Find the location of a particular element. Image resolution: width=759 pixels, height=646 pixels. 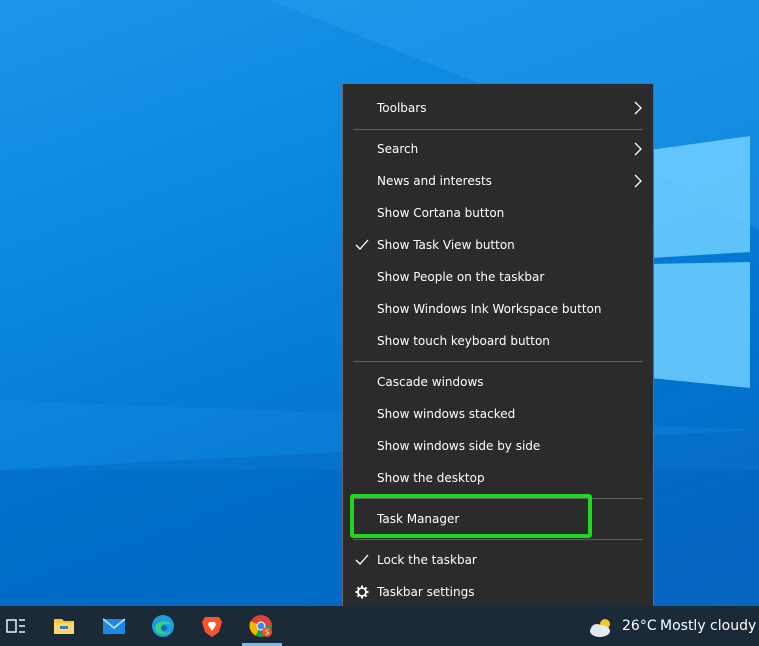

windows-logo-wallpaper is located at coordinates (700, 262).